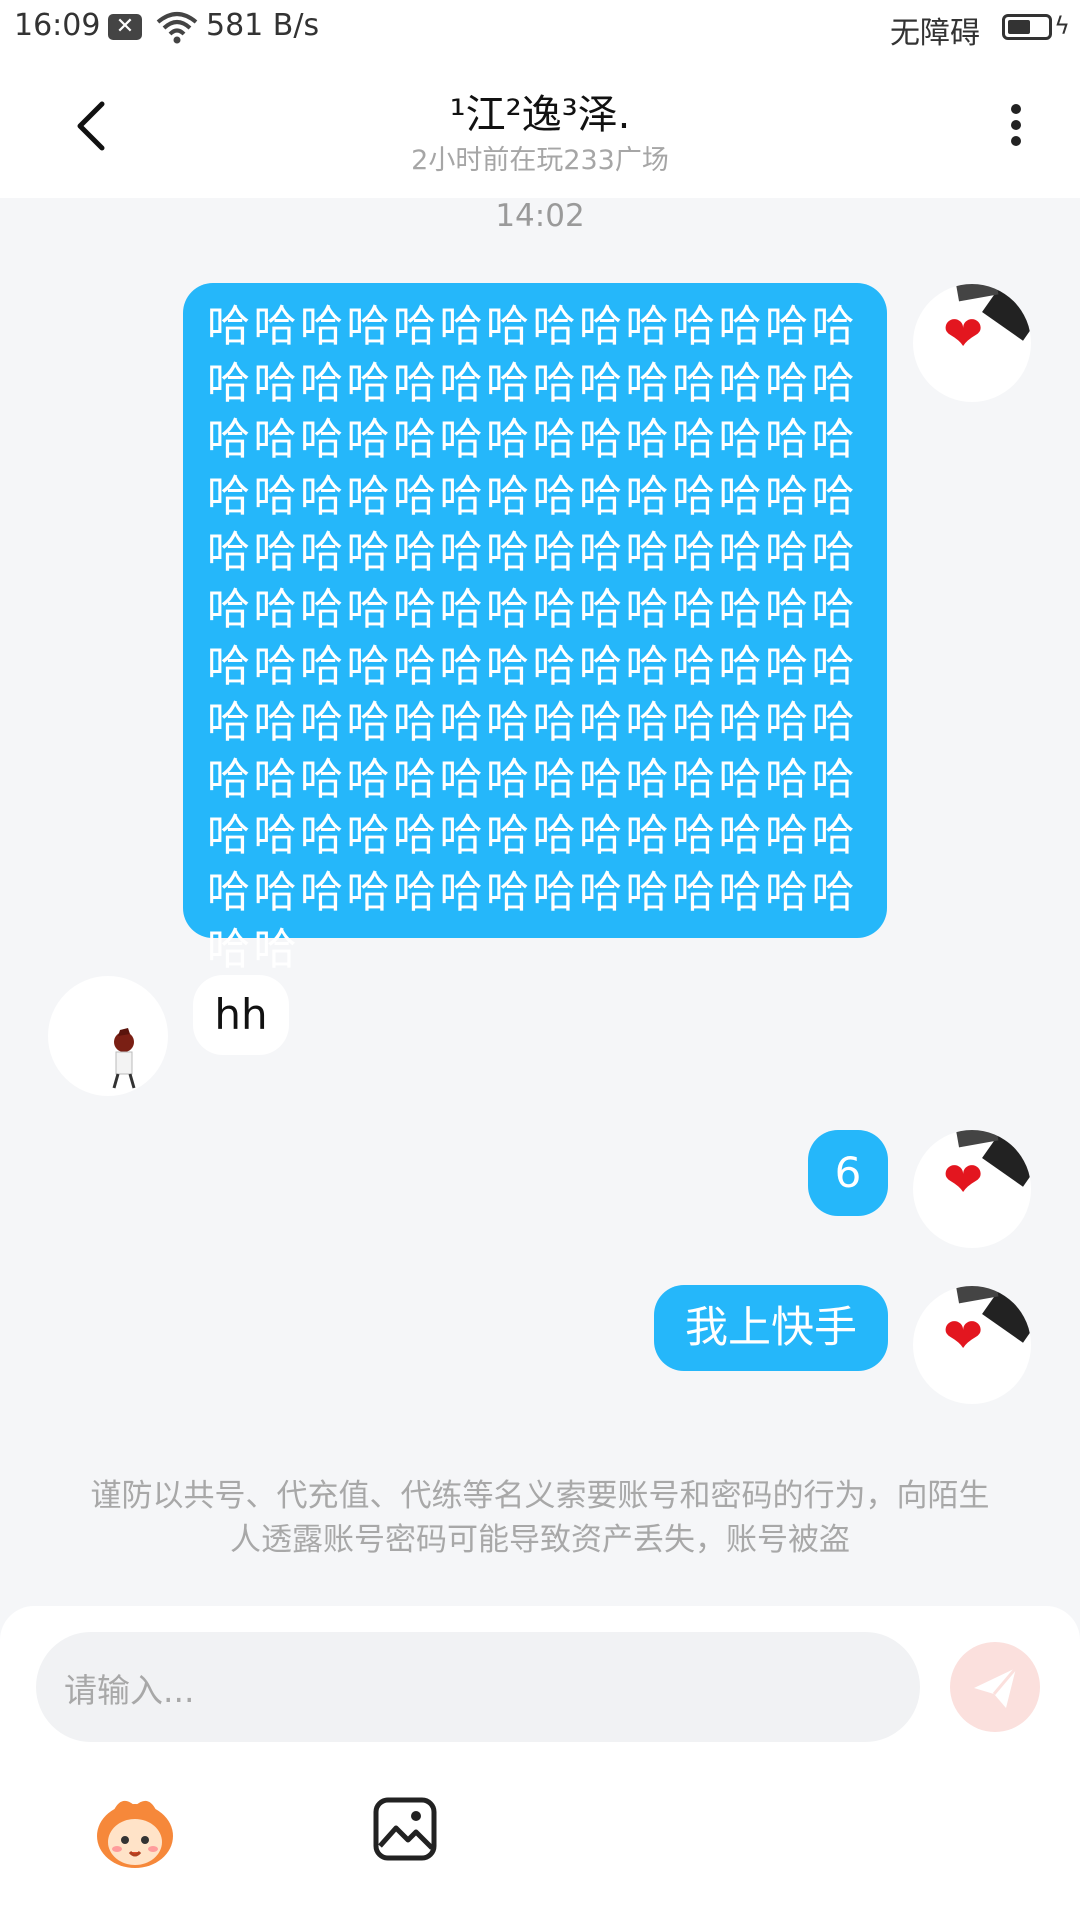 The image size is (1080, 1920). I want to click on paper-plane-icon, so click(996, 1687).